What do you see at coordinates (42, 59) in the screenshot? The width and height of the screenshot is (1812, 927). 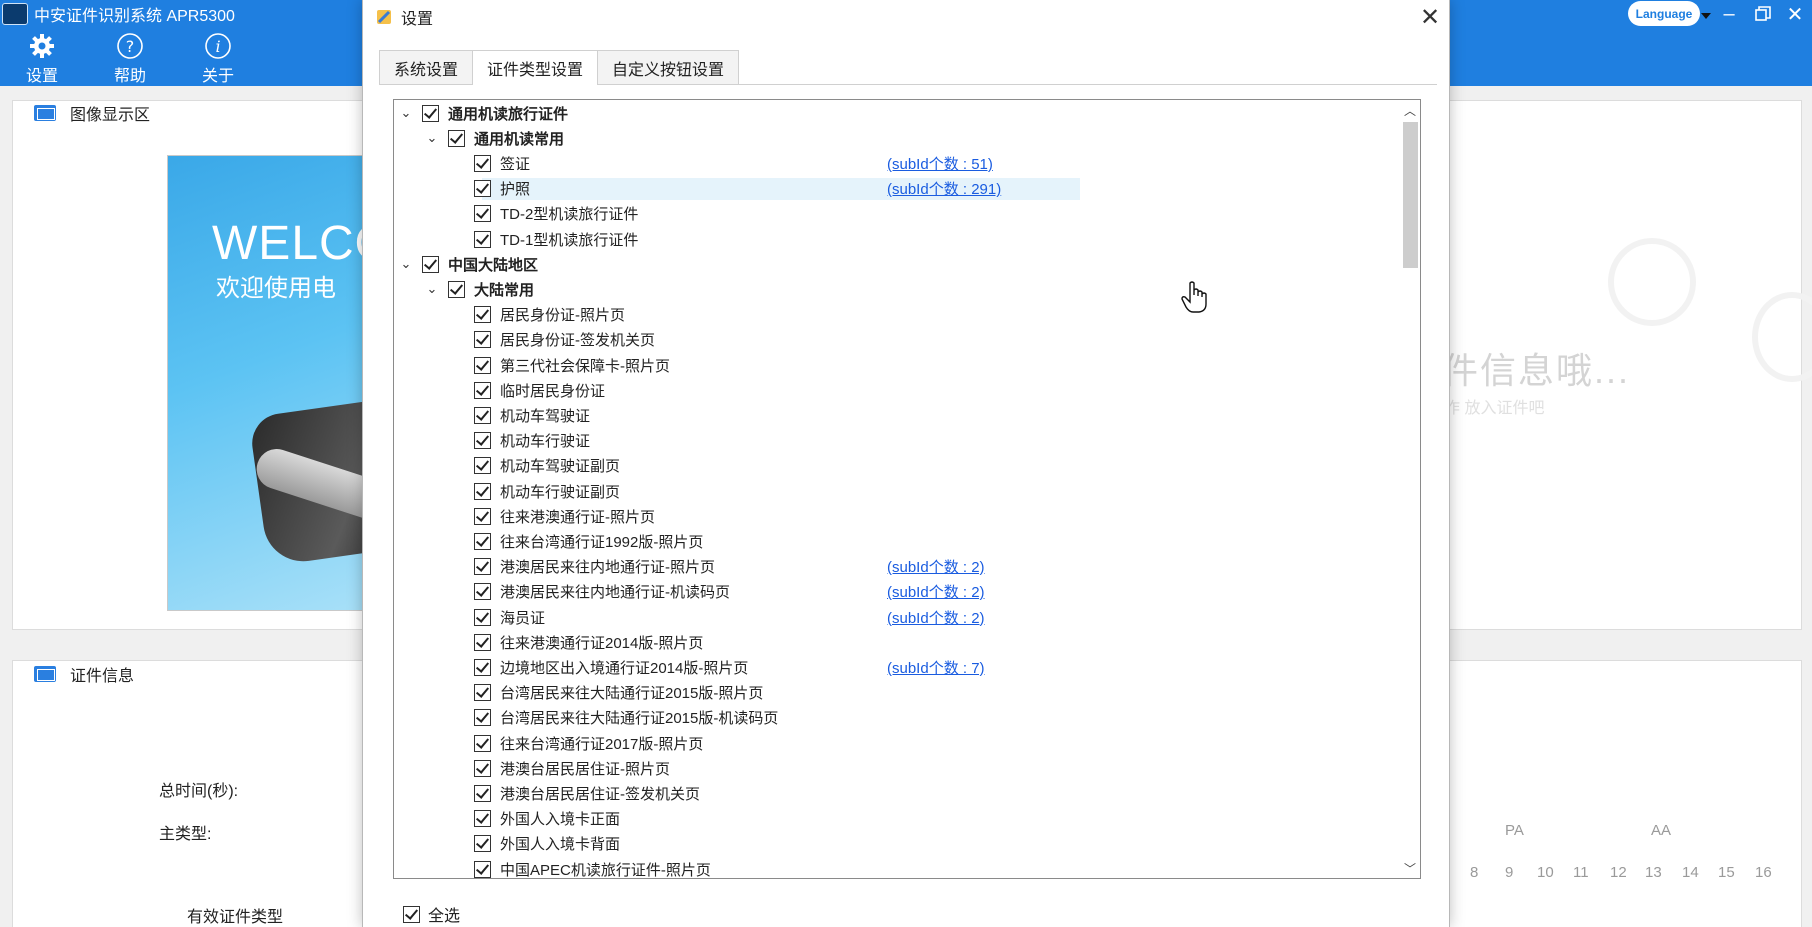 I see `settings-button: 设置` at bounding box center [42, 59].